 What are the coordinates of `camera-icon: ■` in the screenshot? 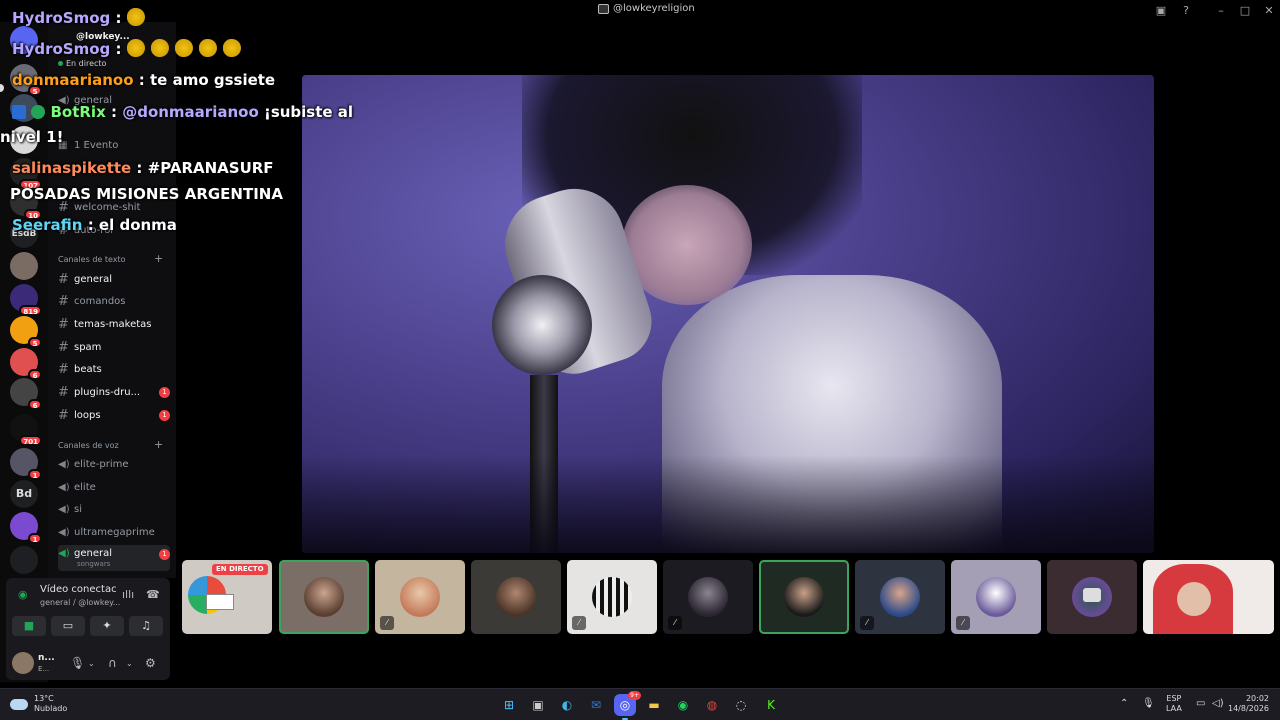 It's located at (29, 626).